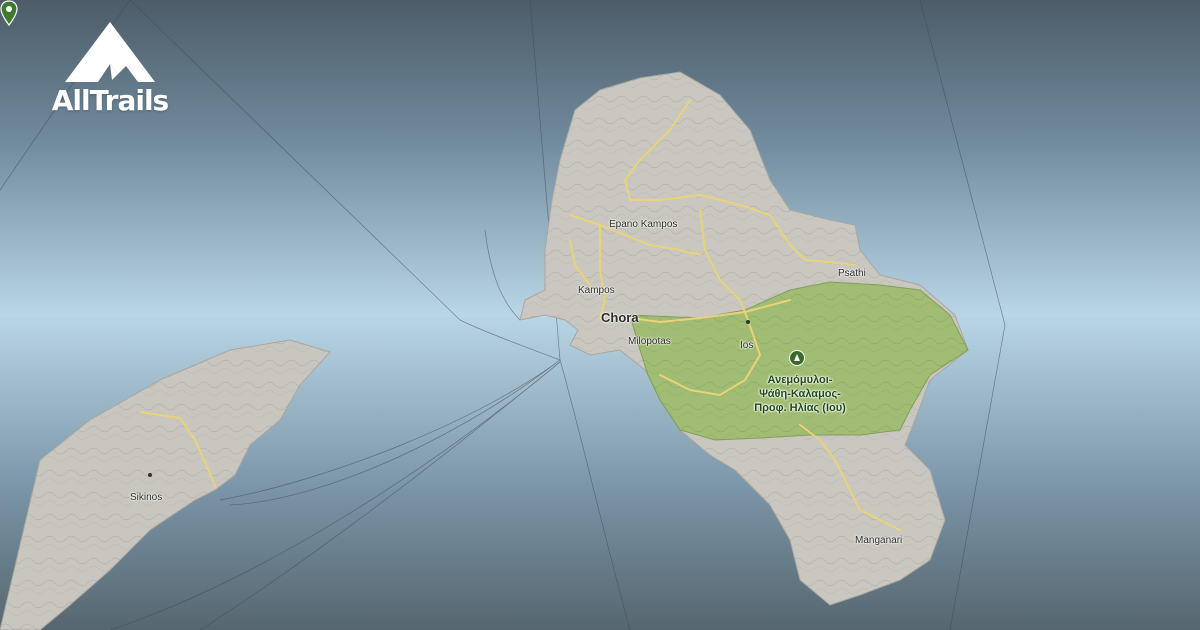 The image size is (1200, 630). What do you see at coordinates (110, 52) in the screenshot?
I see `mountain-icon` at bounding box center [110, 52].